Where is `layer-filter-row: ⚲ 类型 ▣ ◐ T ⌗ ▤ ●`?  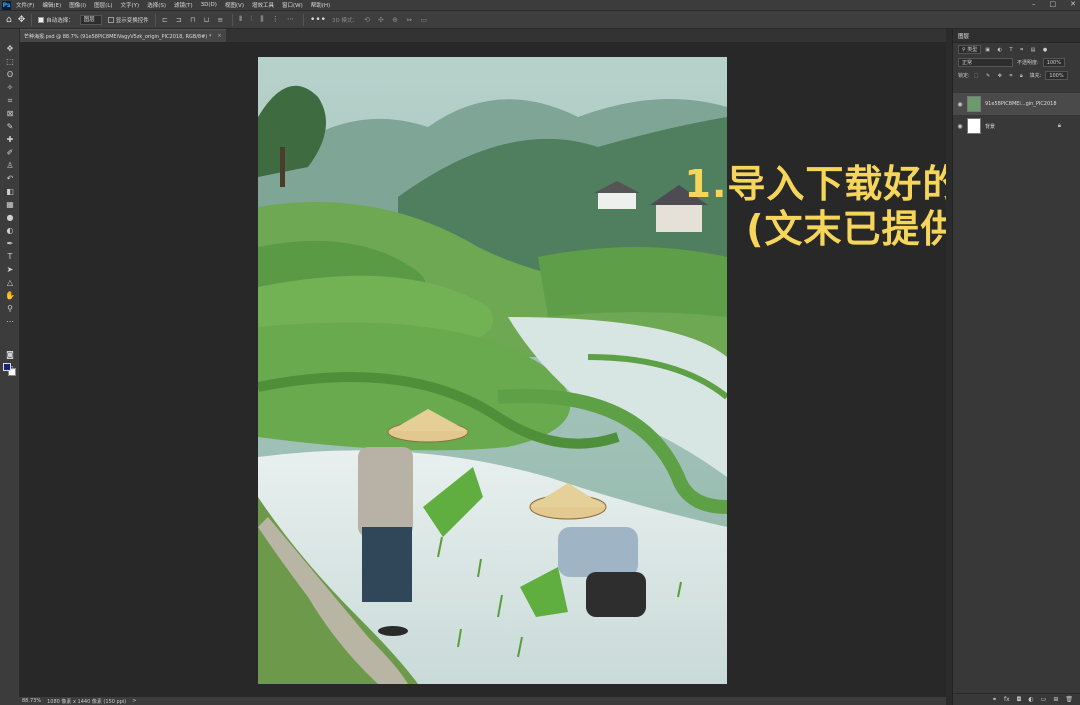 layer-filter-row: ⚲ 类型 ▣ ◐ T ⌗ ▤ ● is located at coordinates (1016, 49).